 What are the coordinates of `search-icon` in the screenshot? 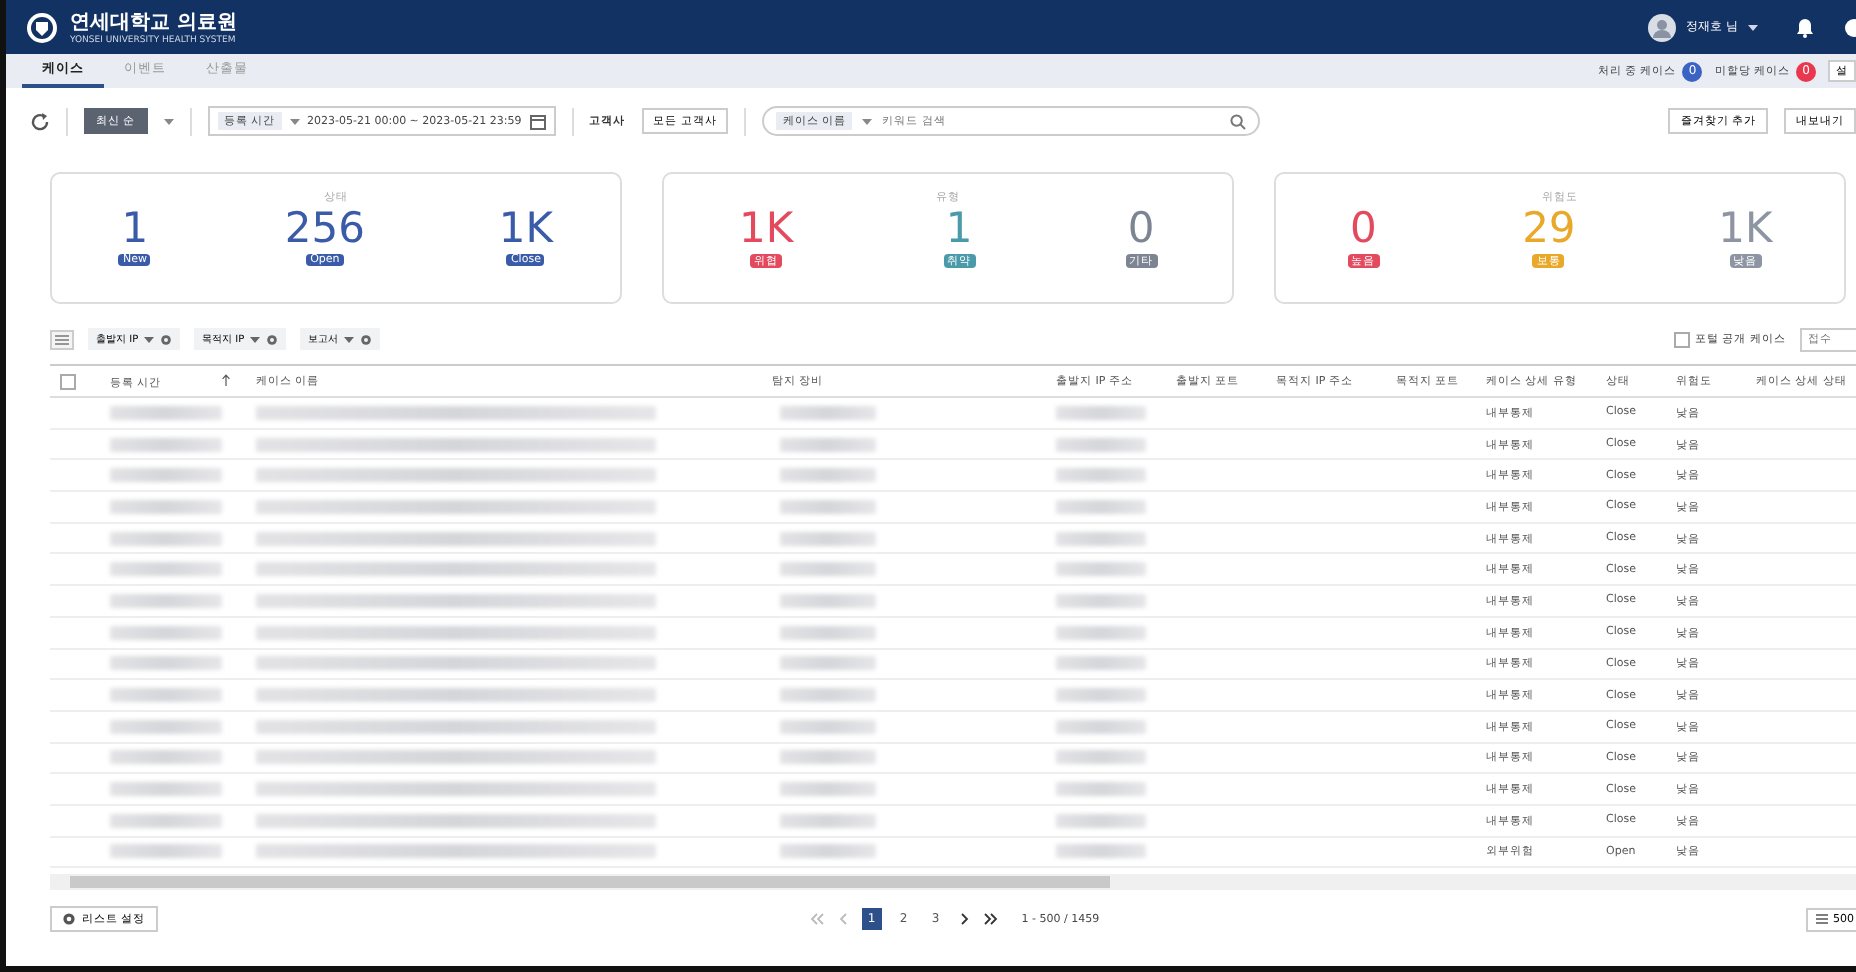 It's located at (1238, 121).